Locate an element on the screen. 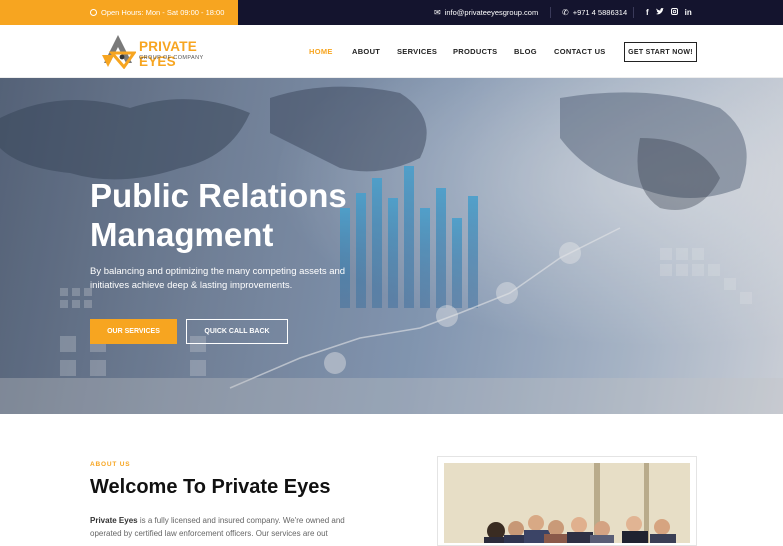 The width and height of the screenshot is (783, 546). get-started-button: GET START NOW! is located at coordinates (660, 52).